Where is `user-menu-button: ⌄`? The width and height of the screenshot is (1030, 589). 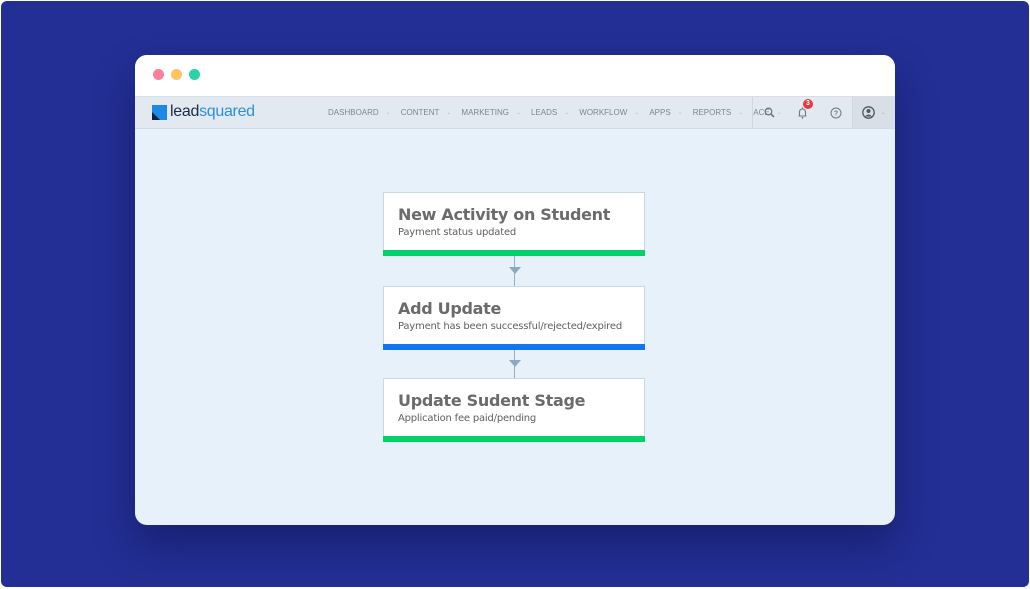
user-menu-button: ⌄ is located at coordinates (874, 112).